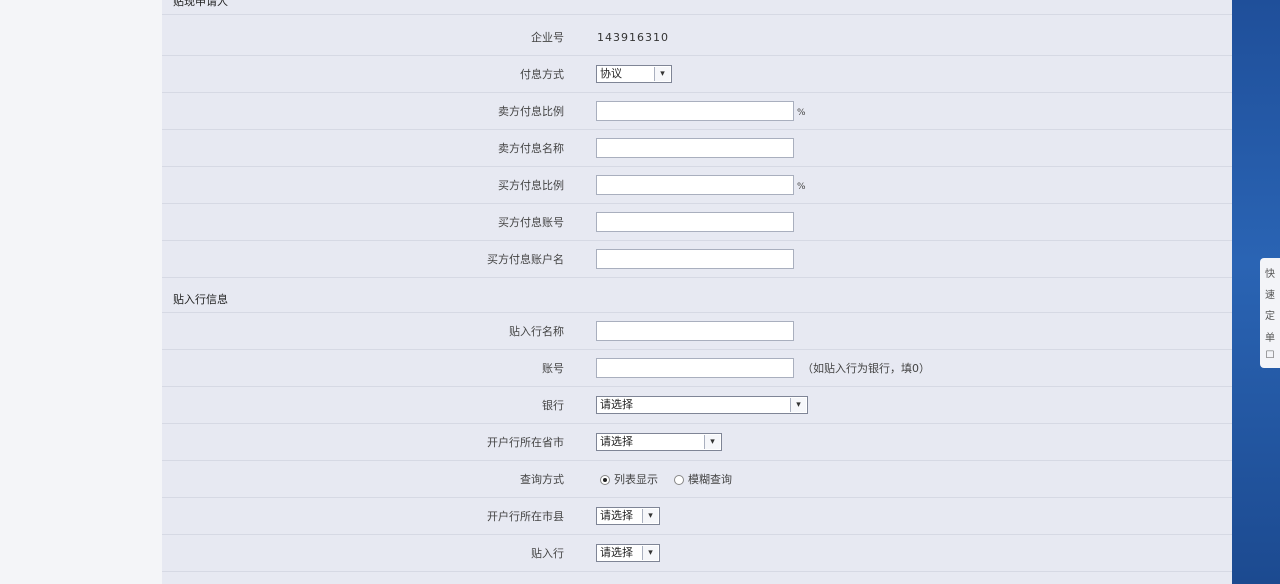 The height and width of the screenshot is (584, 1280). What do you see at coordinates (1270, 355) in the screenshot?
I see `float-icon: ☐` at bounding box center [1270, 355].